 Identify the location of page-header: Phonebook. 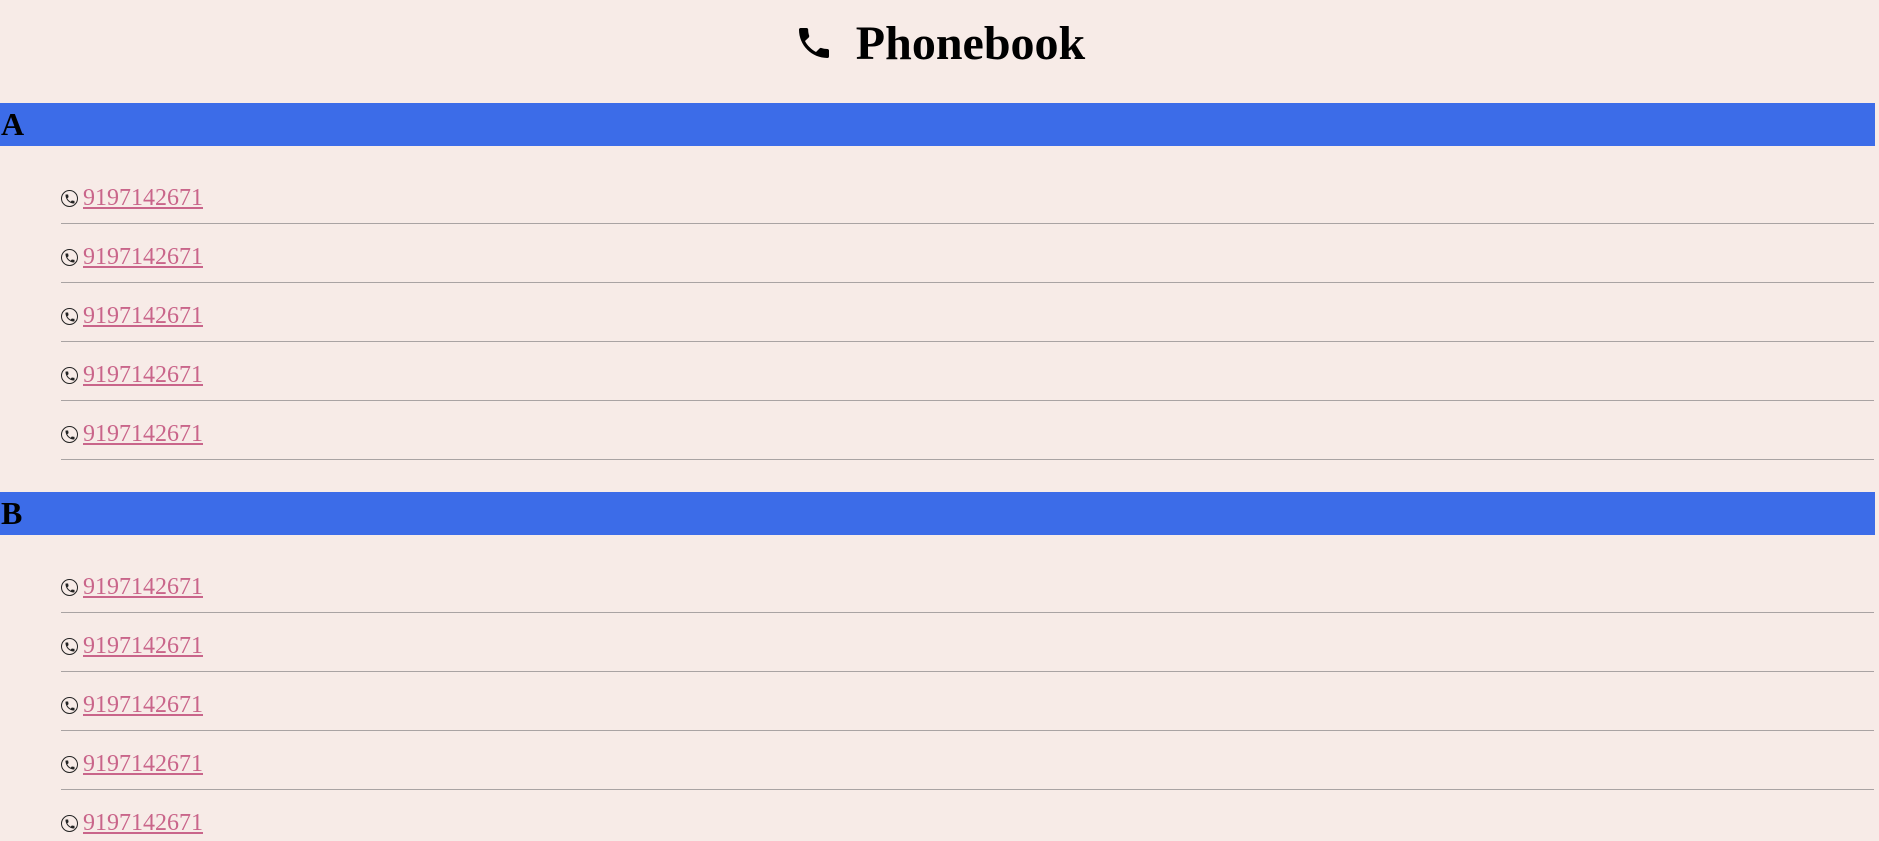
(939, 44).